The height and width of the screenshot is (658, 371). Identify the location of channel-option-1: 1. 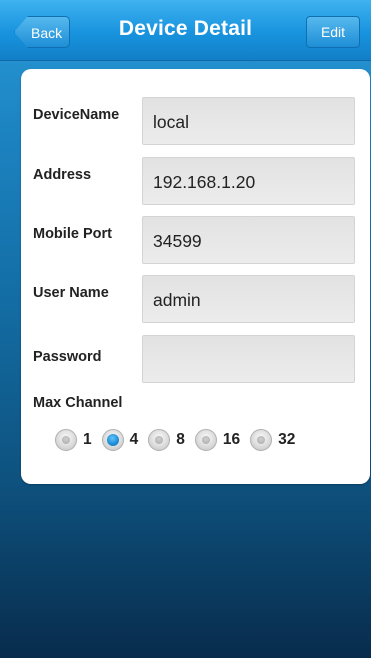
(73, 440).